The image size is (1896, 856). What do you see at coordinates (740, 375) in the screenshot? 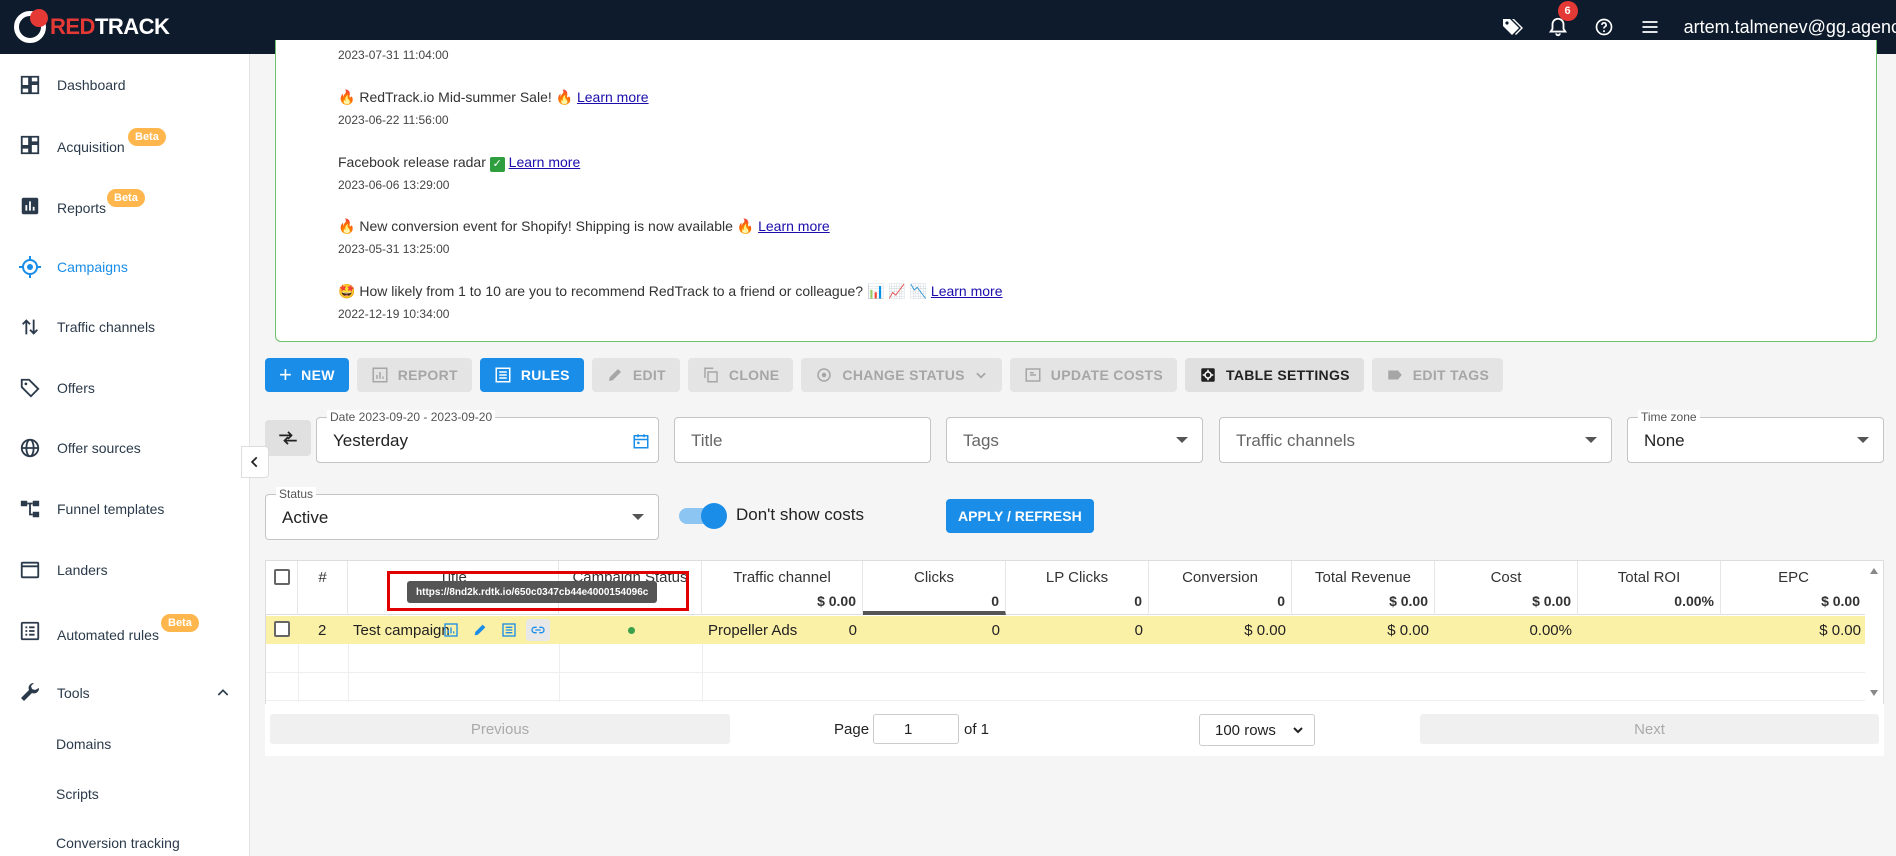
I see `clone-button: CLONE` at bounding box center [740, 375].